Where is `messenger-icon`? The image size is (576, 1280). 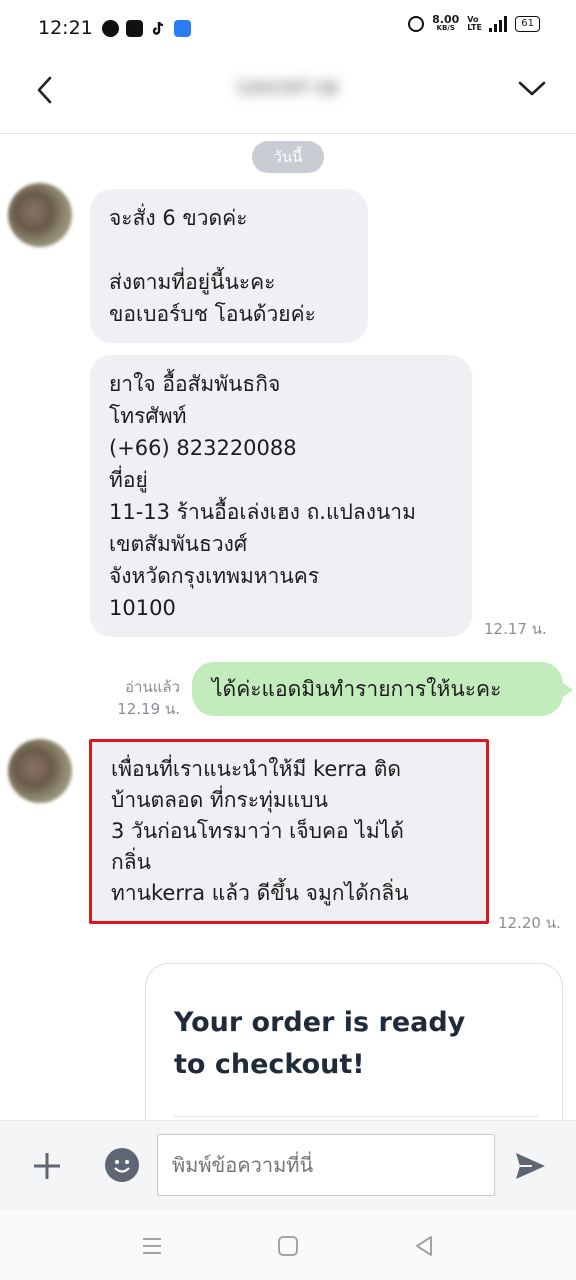 messenger-icon is located at coordinates (110, 28).